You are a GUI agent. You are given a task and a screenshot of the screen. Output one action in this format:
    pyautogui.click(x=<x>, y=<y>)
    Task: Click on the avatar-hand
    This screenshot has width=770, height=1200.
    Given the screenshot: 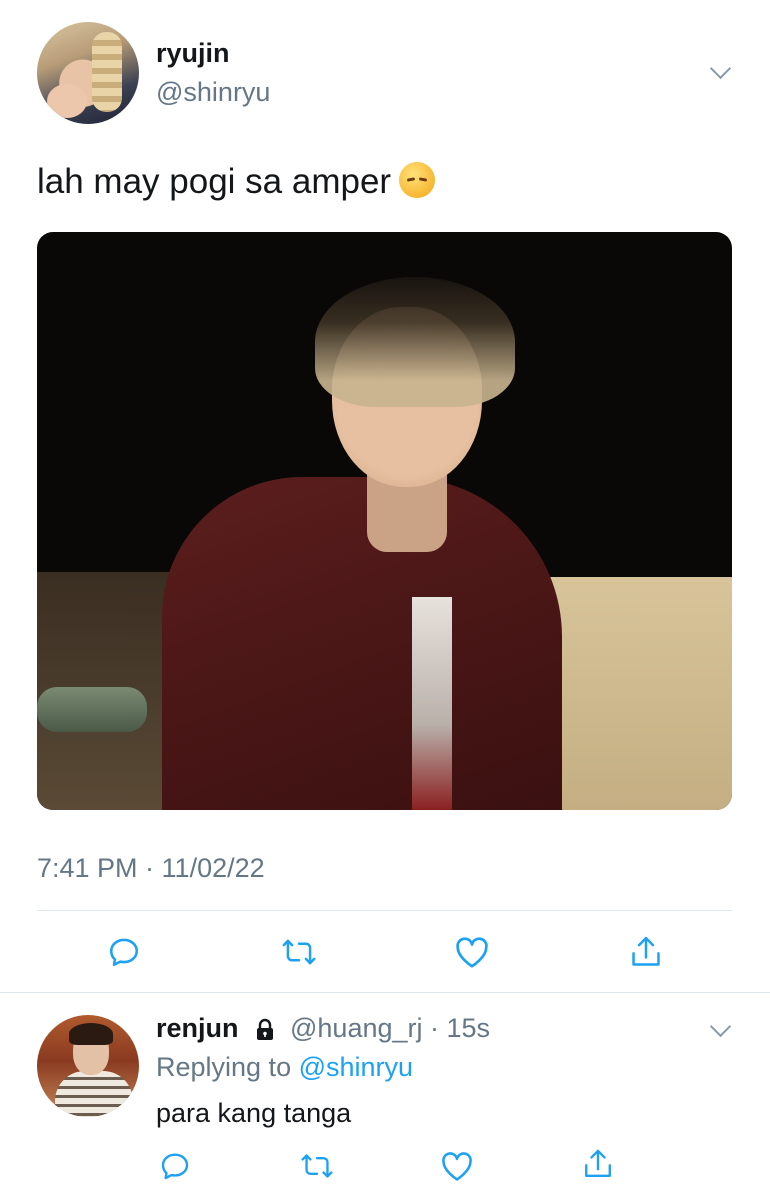 What is the action you would take?
    pyautogui.click(x=67, y=101)
    